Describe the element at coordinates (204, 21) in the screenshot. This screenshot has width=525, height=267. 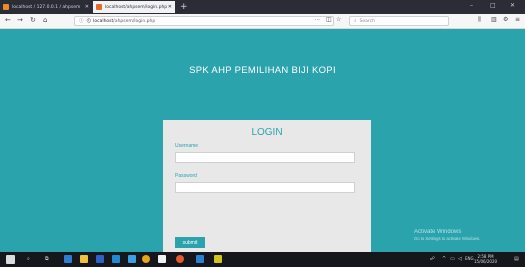
I see `address-bar: ⓘ 🛈 localhost/ahpsem/login.php` at that location.